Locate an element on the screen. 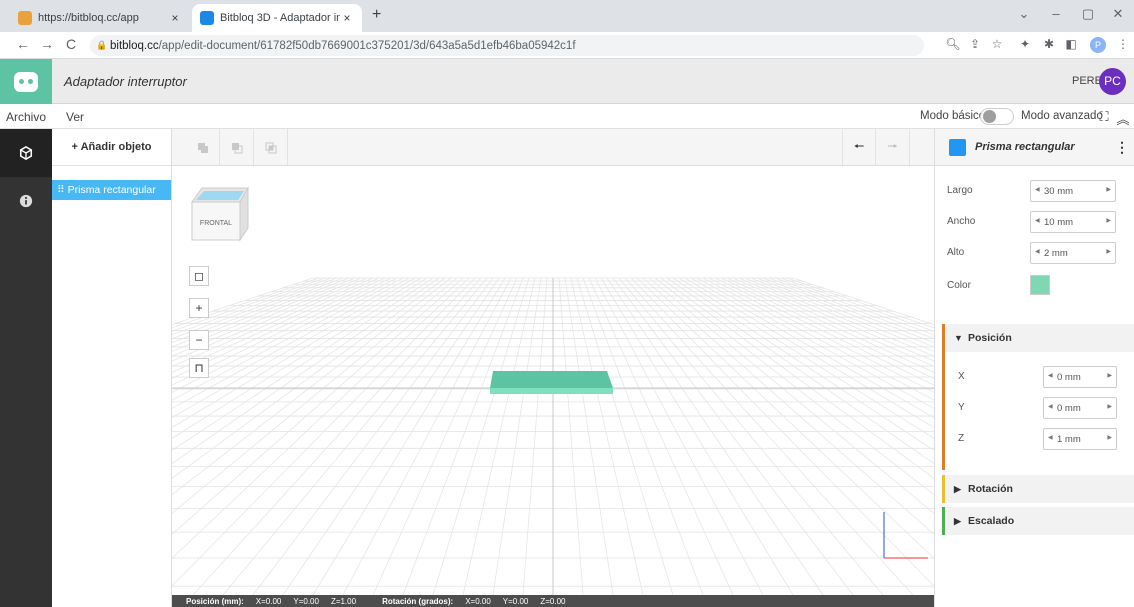 The image size is (1134, 607). document-title: Adaptador interruptor is located at coordinates (125, 81).